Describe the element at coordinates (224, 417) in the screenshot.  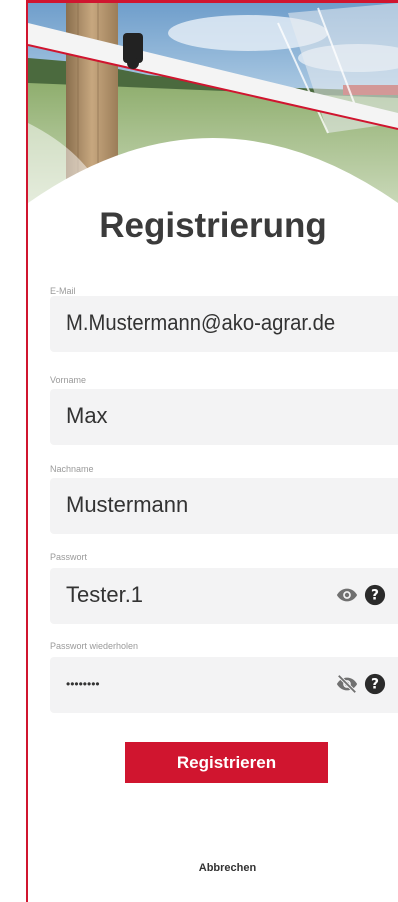
I see `firstname-input: Max` at that location.